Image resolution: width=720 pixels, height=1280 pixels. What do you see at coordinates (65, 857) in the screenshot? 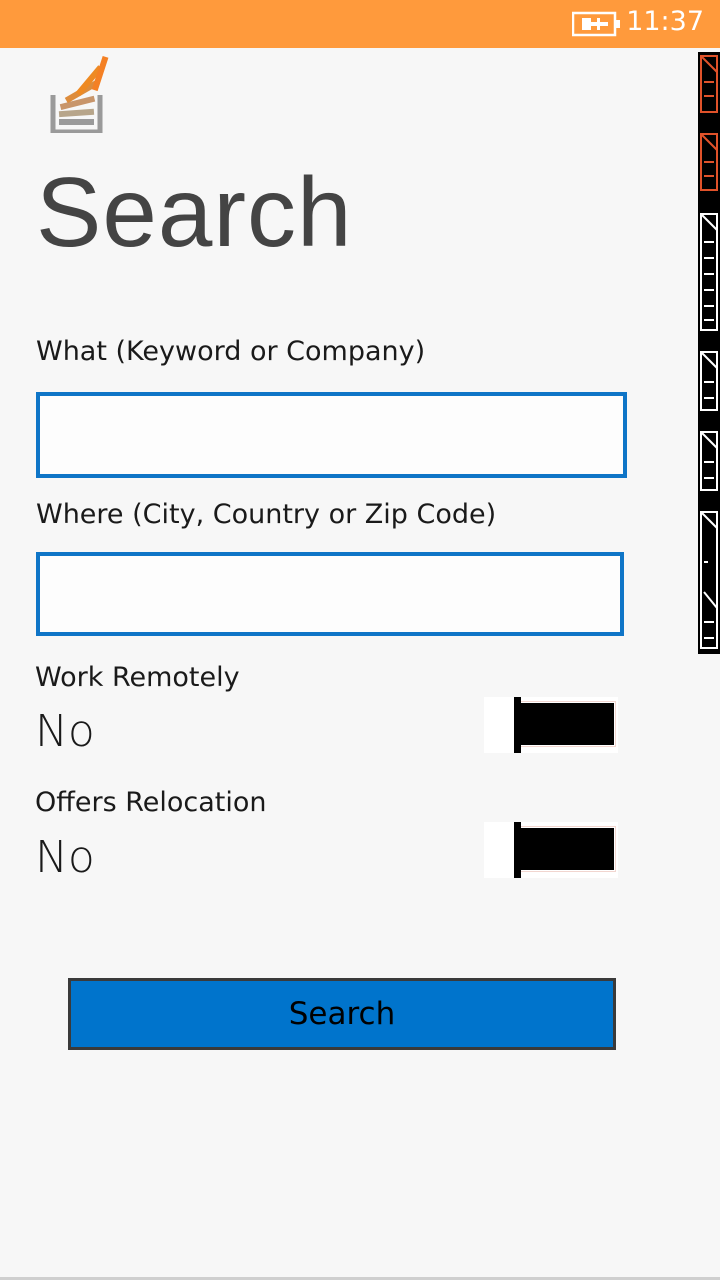
I see `offers-relocation-value: No` at bounding box center [65, 857].